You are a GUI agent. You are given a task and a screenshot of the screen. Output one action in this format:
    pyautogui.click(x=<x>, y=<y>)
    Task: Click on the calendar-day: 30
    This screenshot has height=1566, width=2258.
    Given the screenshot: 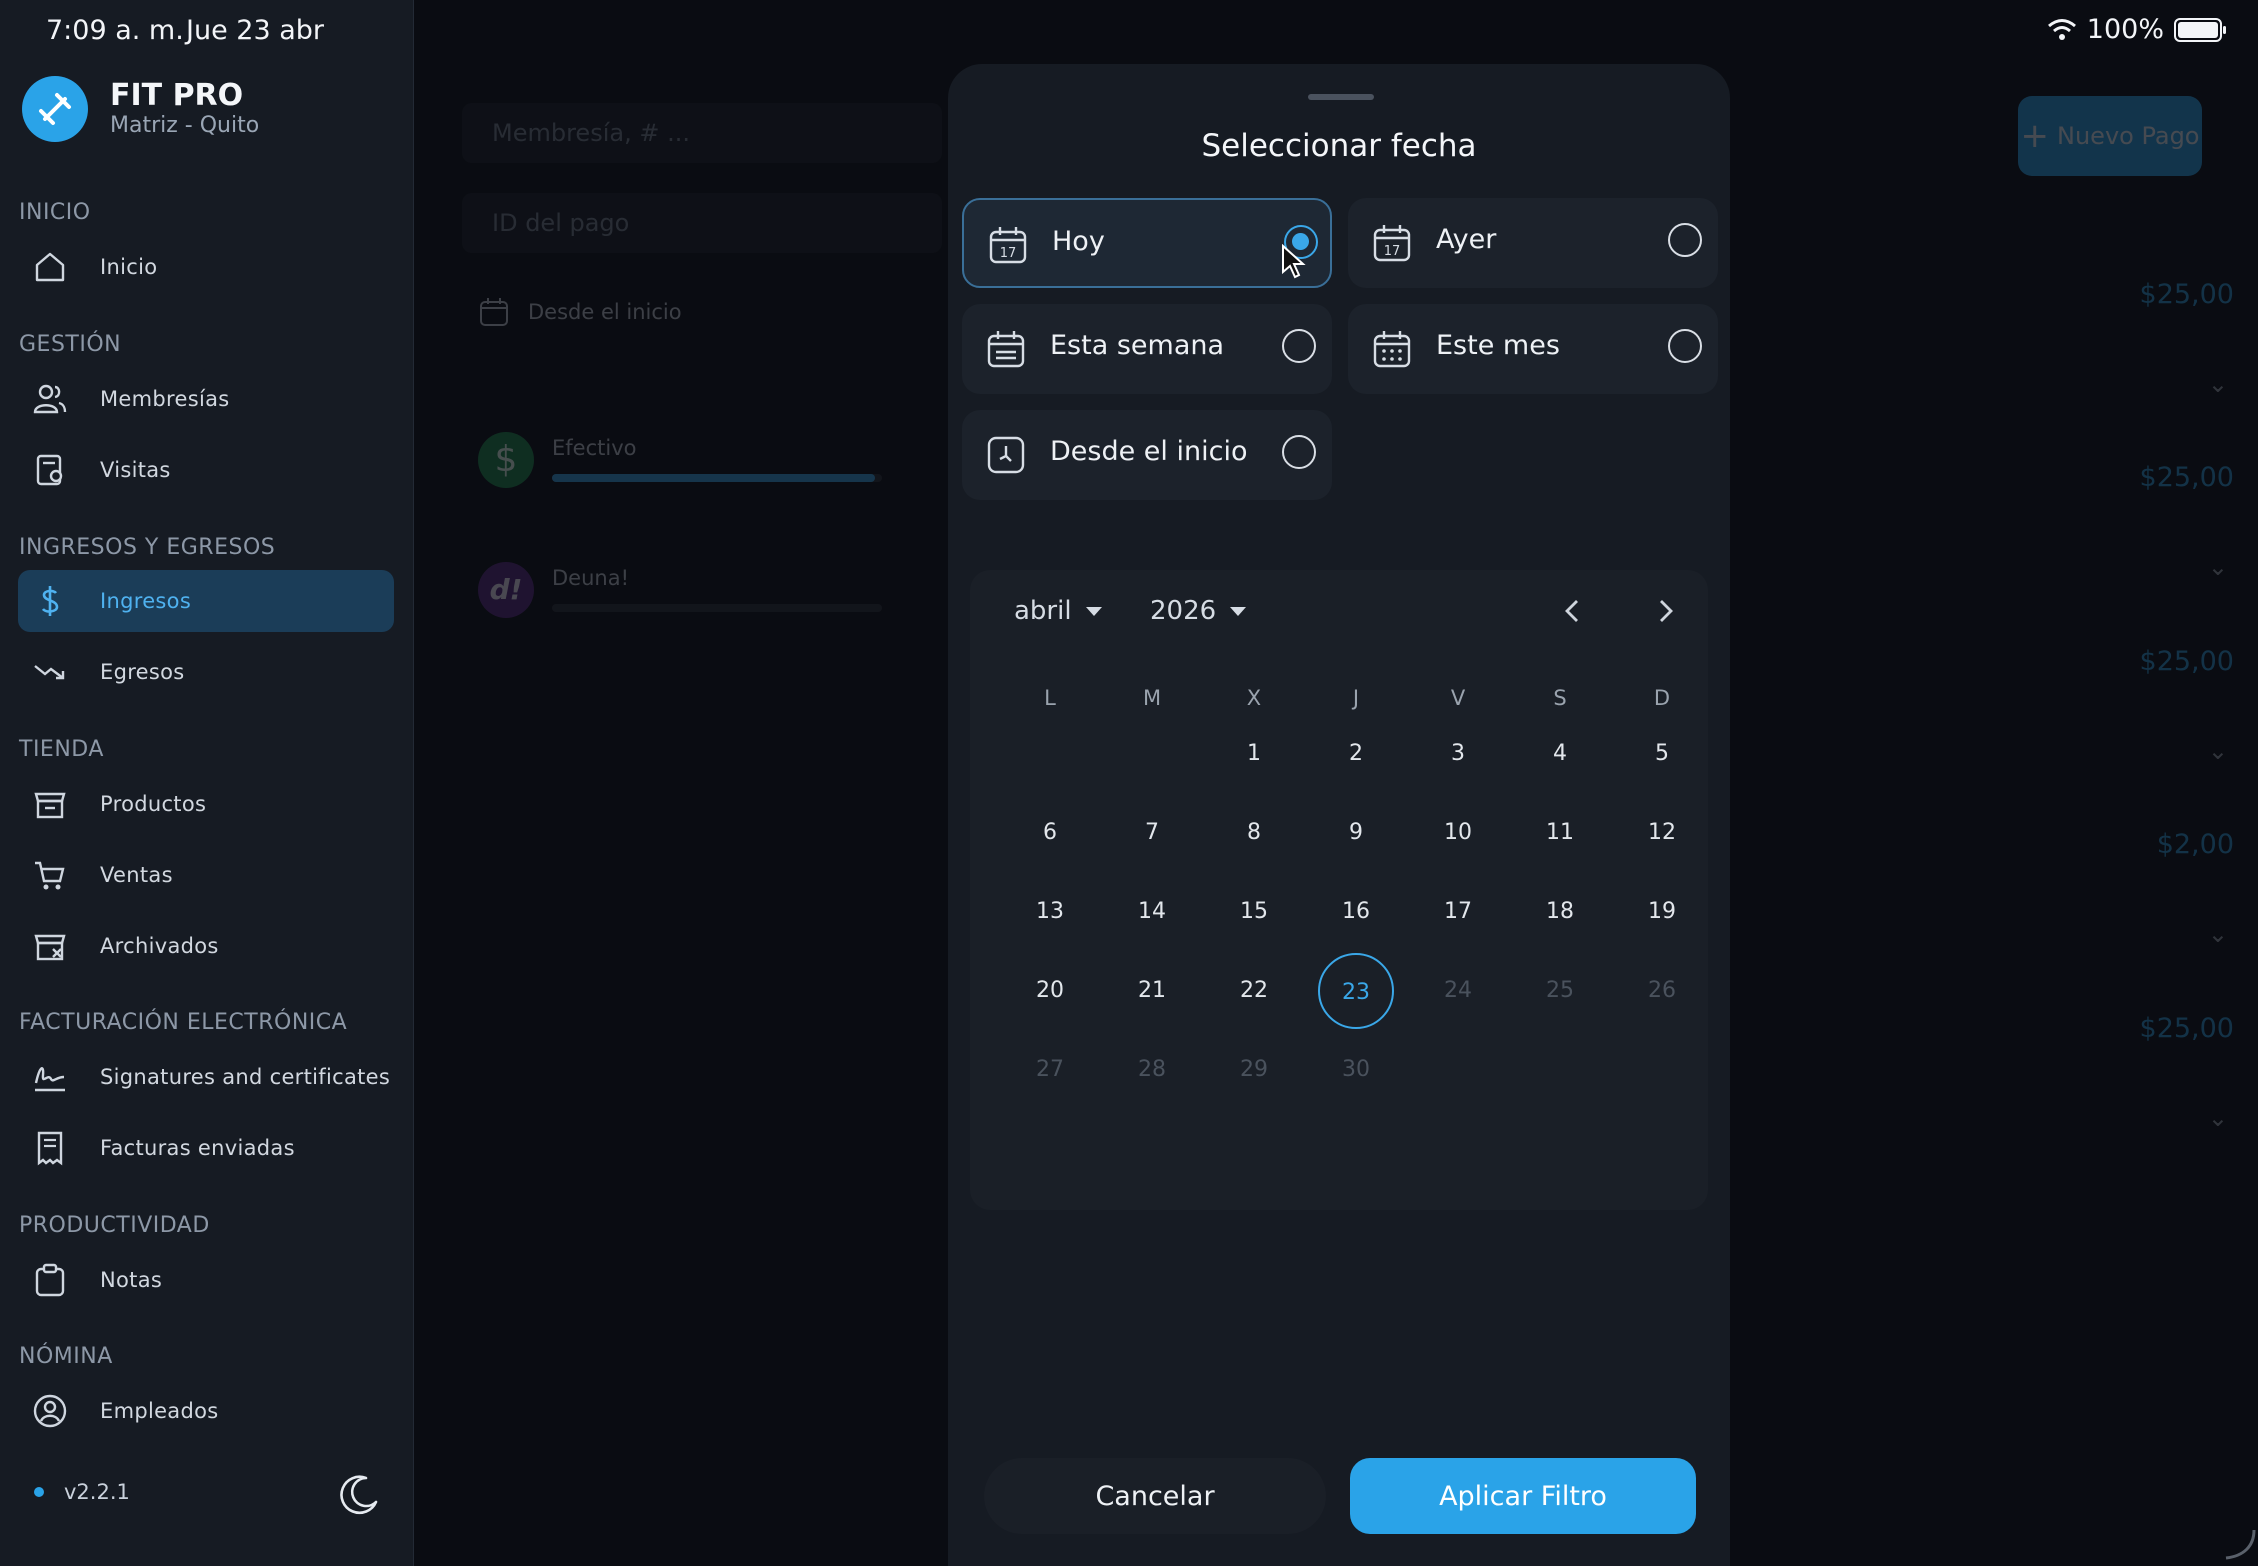 What is the action you would take?
    pyautogui.click(x=1356, y=1069)
    